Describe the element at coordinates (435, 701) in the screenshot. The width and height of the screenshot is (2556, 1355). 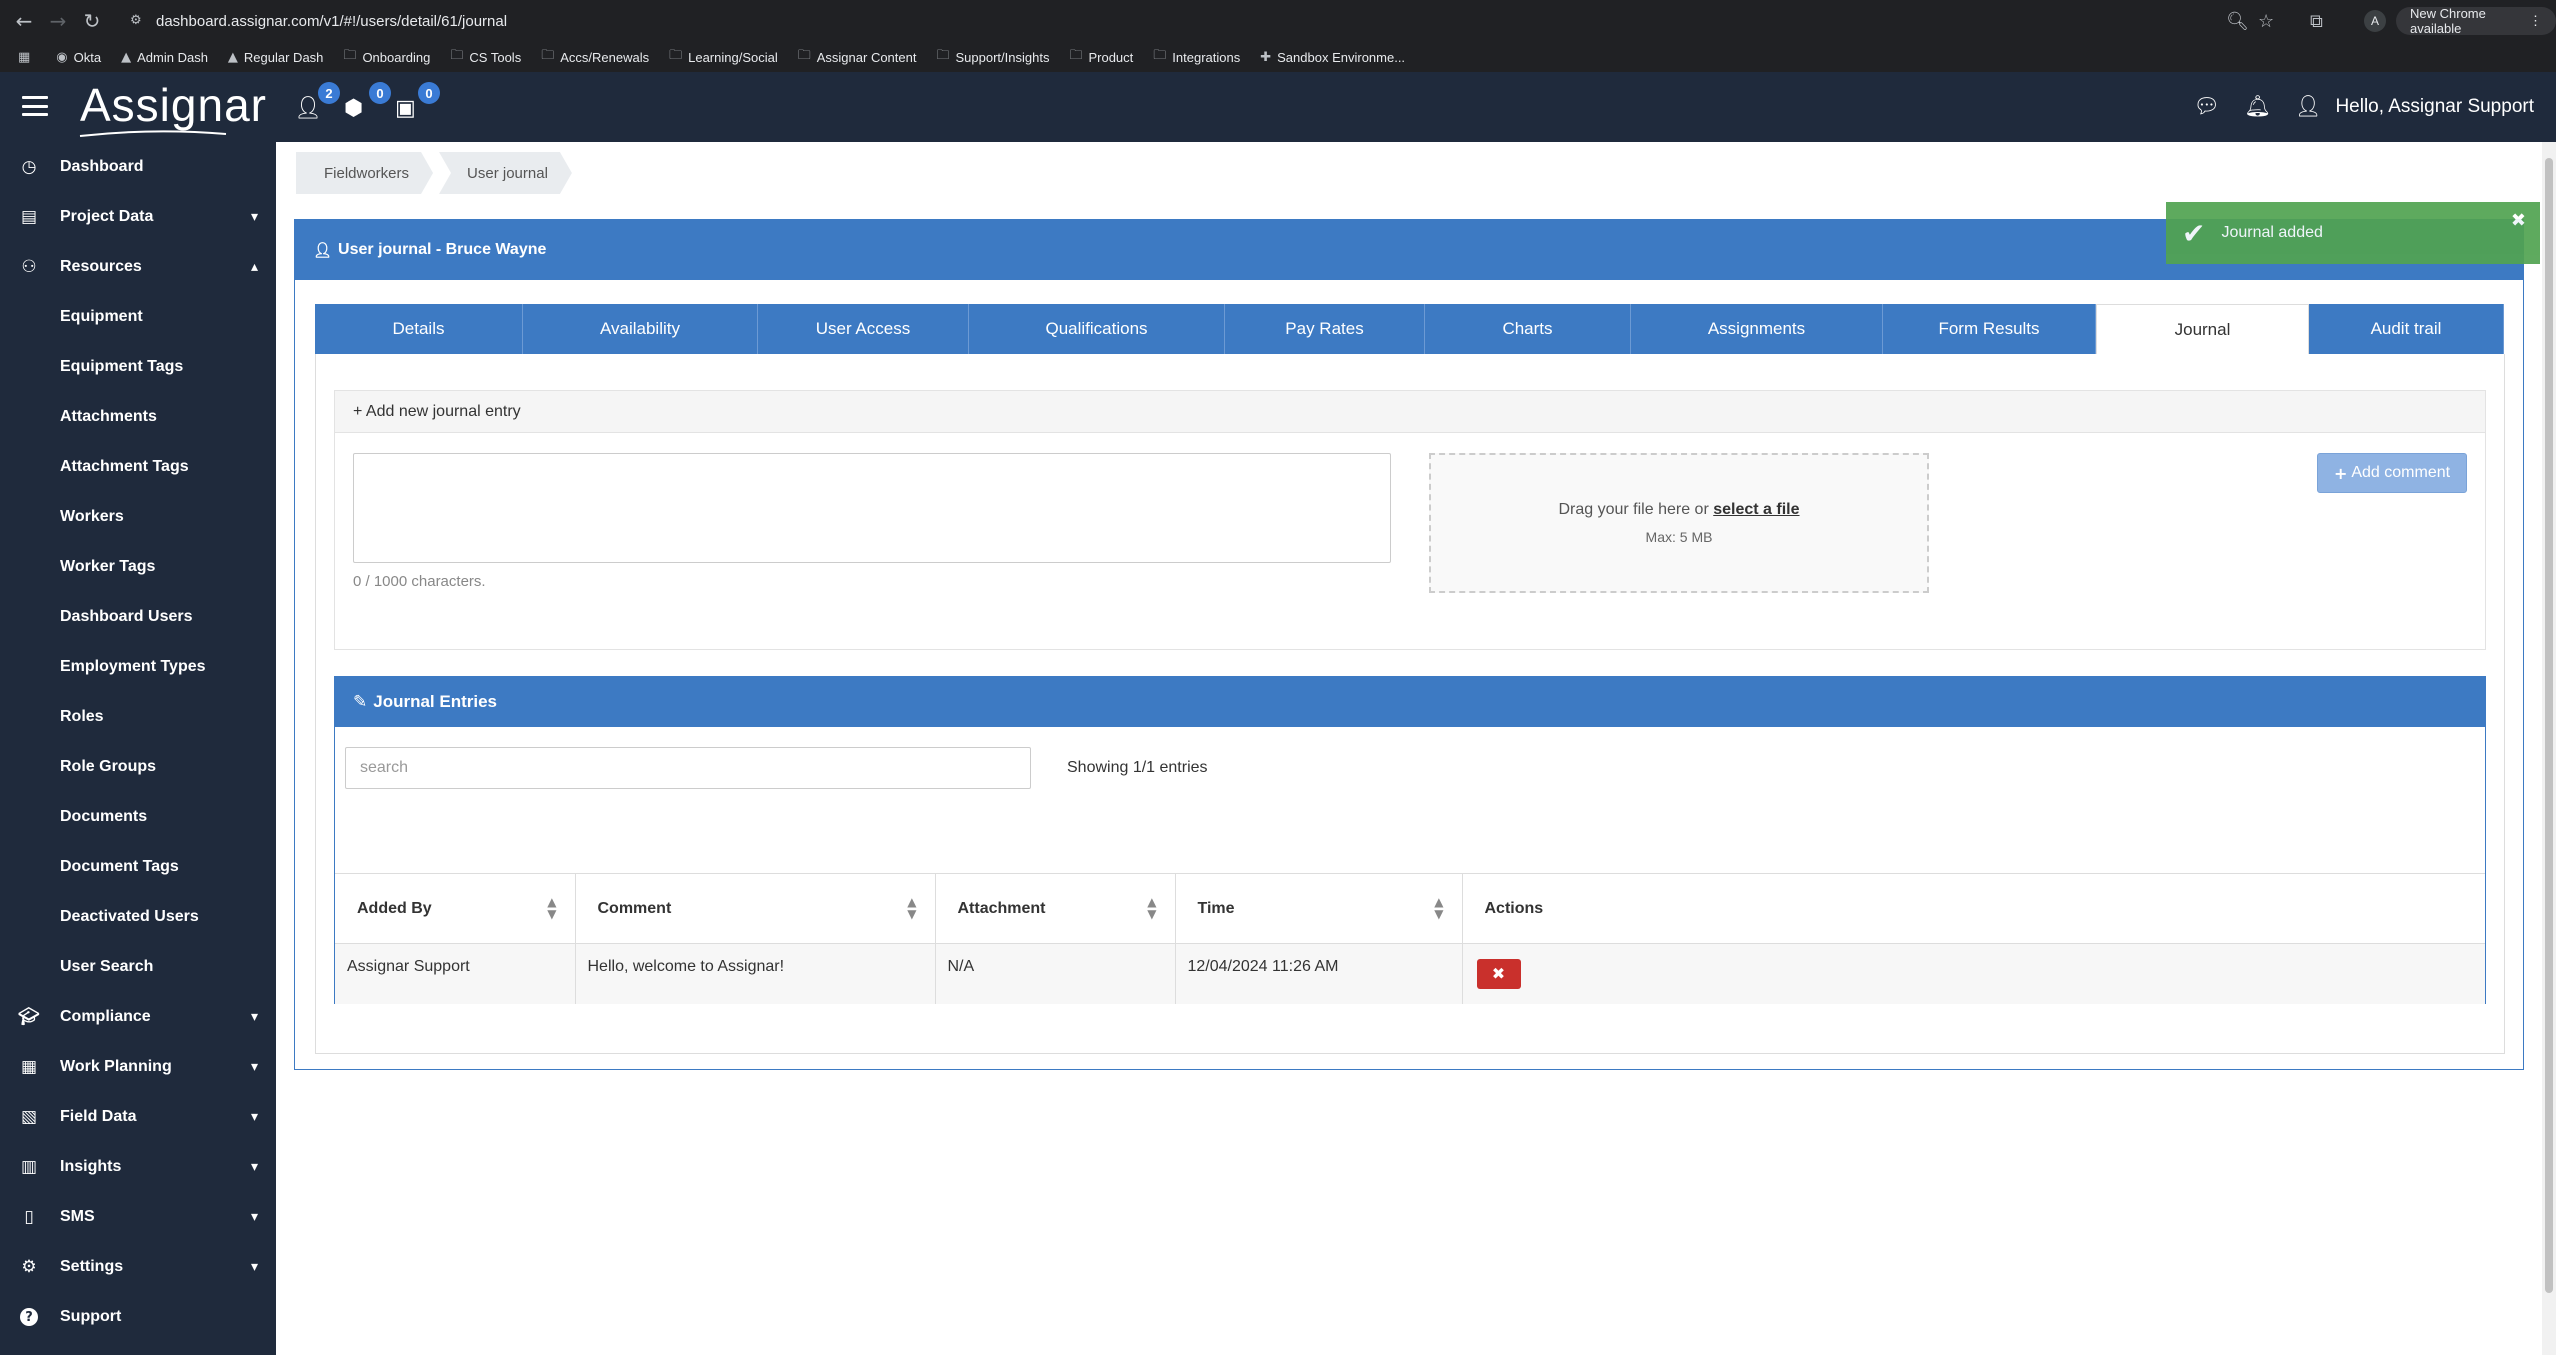
I see `journal-entries-title: Journal Entries` at that location.